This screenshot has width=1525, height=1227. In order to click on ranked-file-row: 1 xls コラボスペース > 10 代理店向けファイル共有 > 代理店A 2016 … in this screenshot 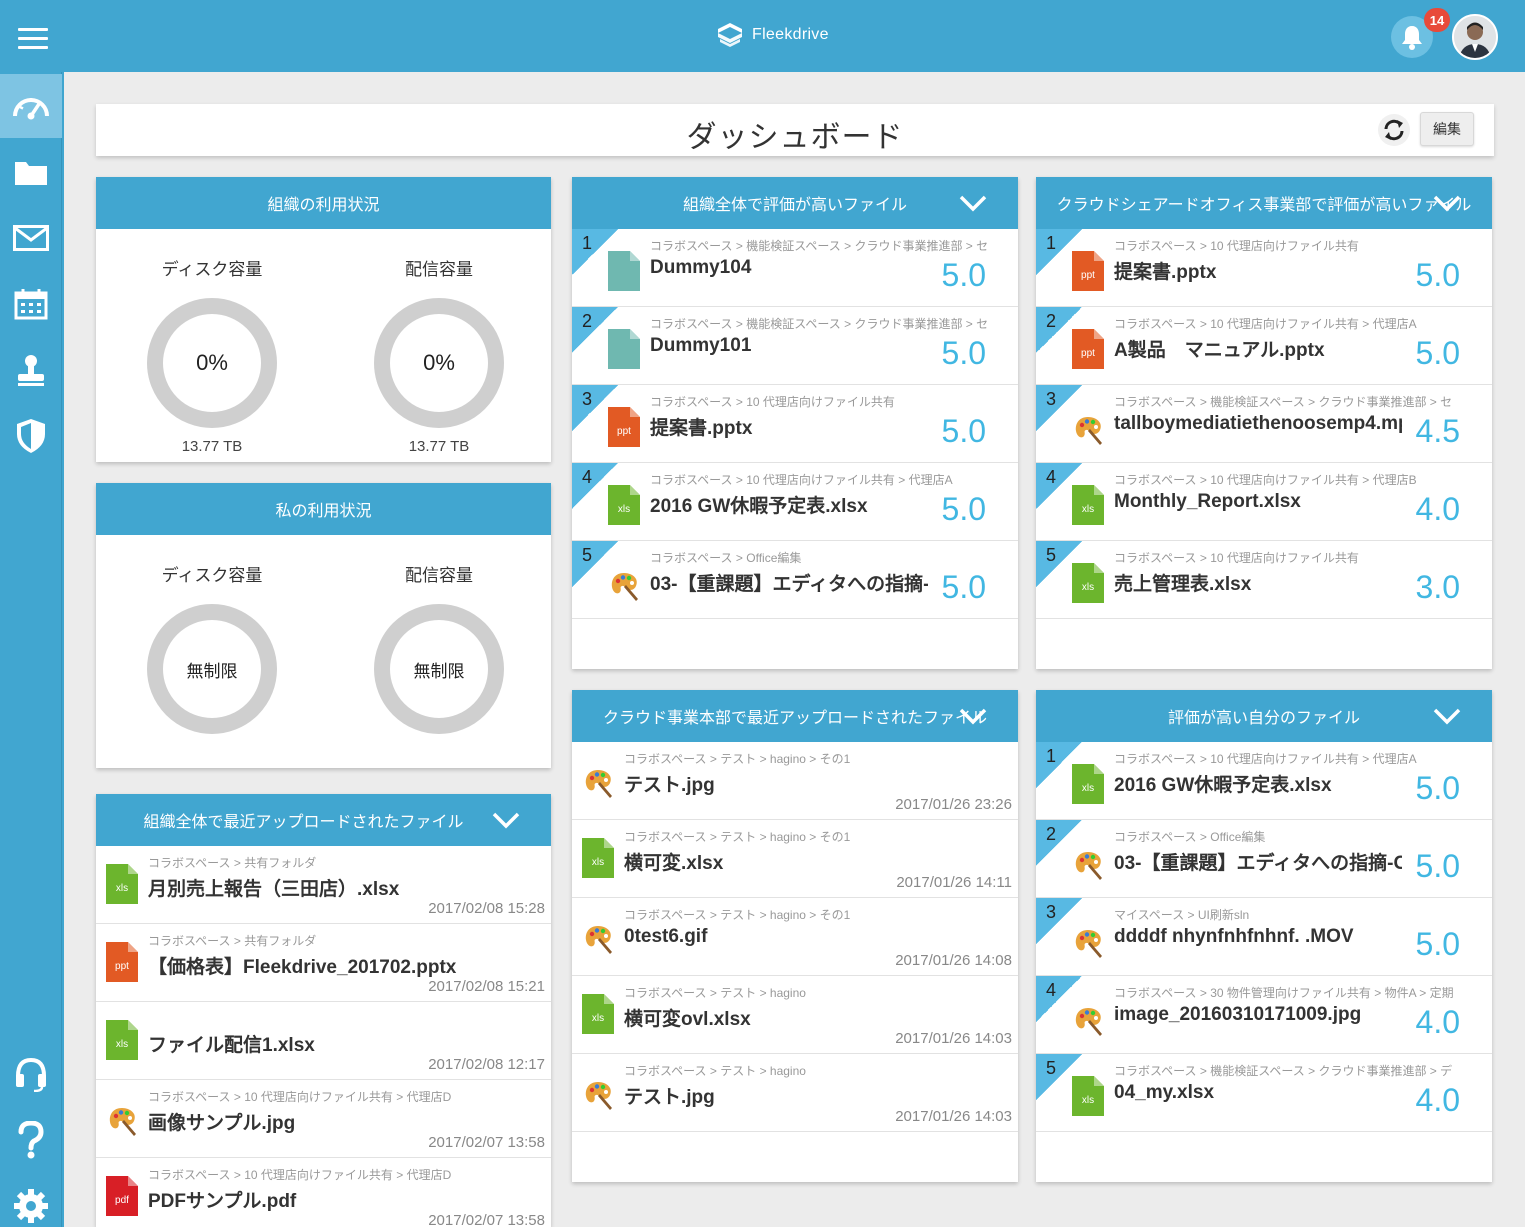, I will do `click(1264, 781)`.